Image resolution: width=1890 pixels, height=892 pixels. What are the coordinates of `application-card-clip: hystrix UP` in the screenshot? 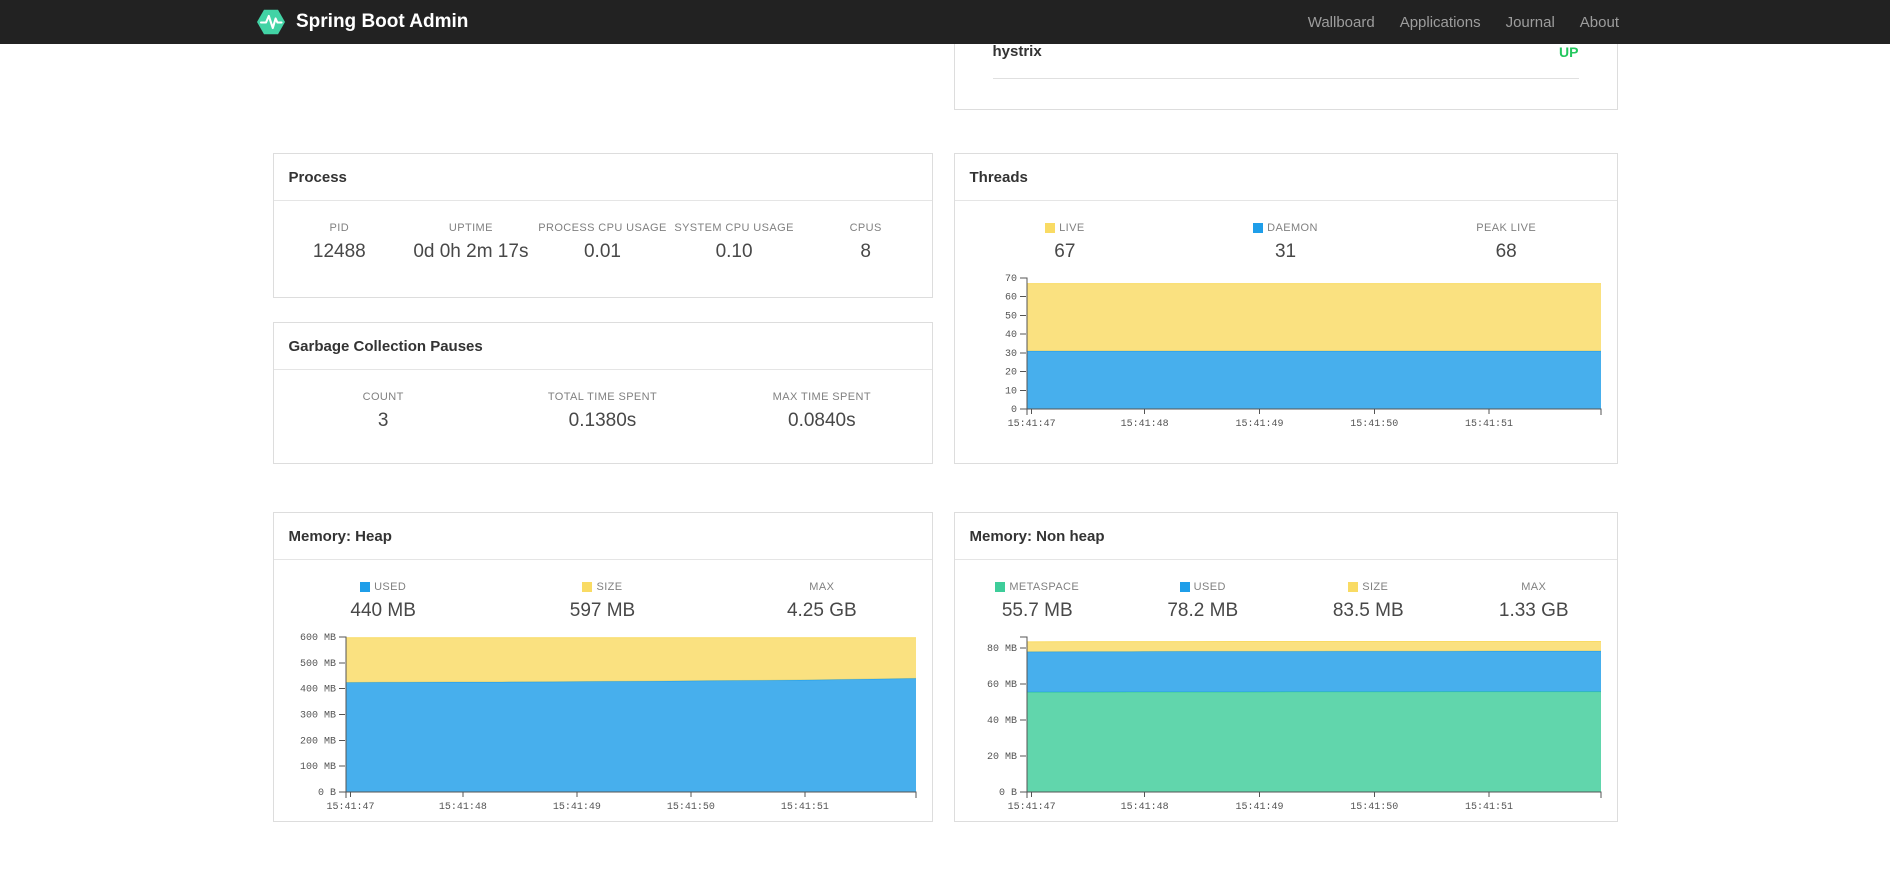 It's located at (1285, 77).